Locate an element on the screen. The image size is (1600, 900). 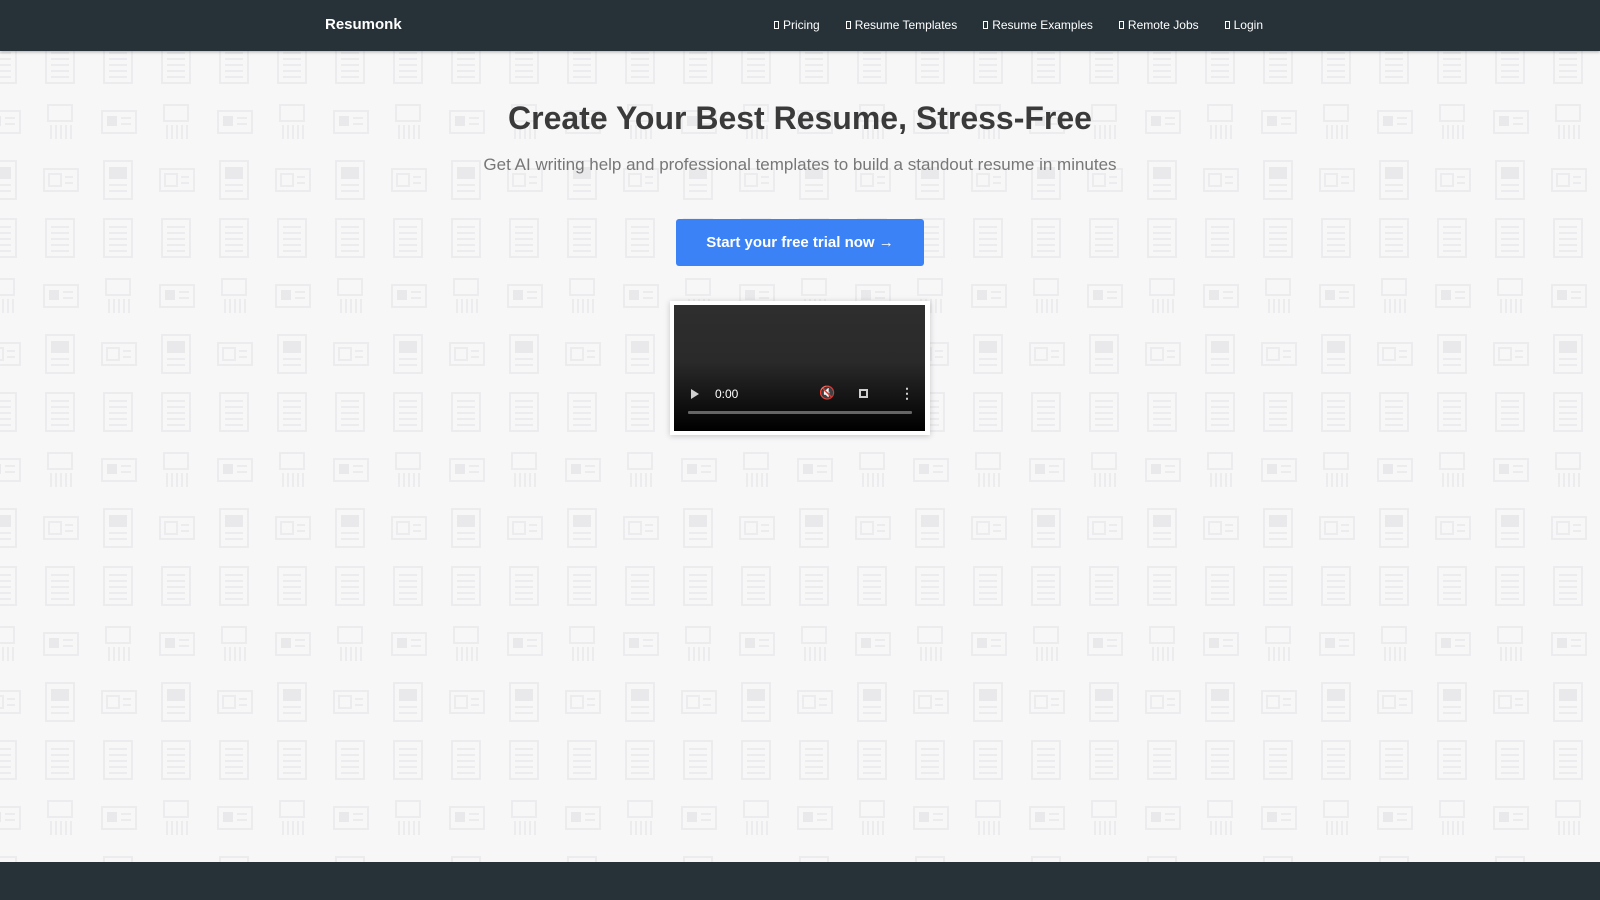
more-vertical-icon: ⋮ is located at coordinates (907, 393).